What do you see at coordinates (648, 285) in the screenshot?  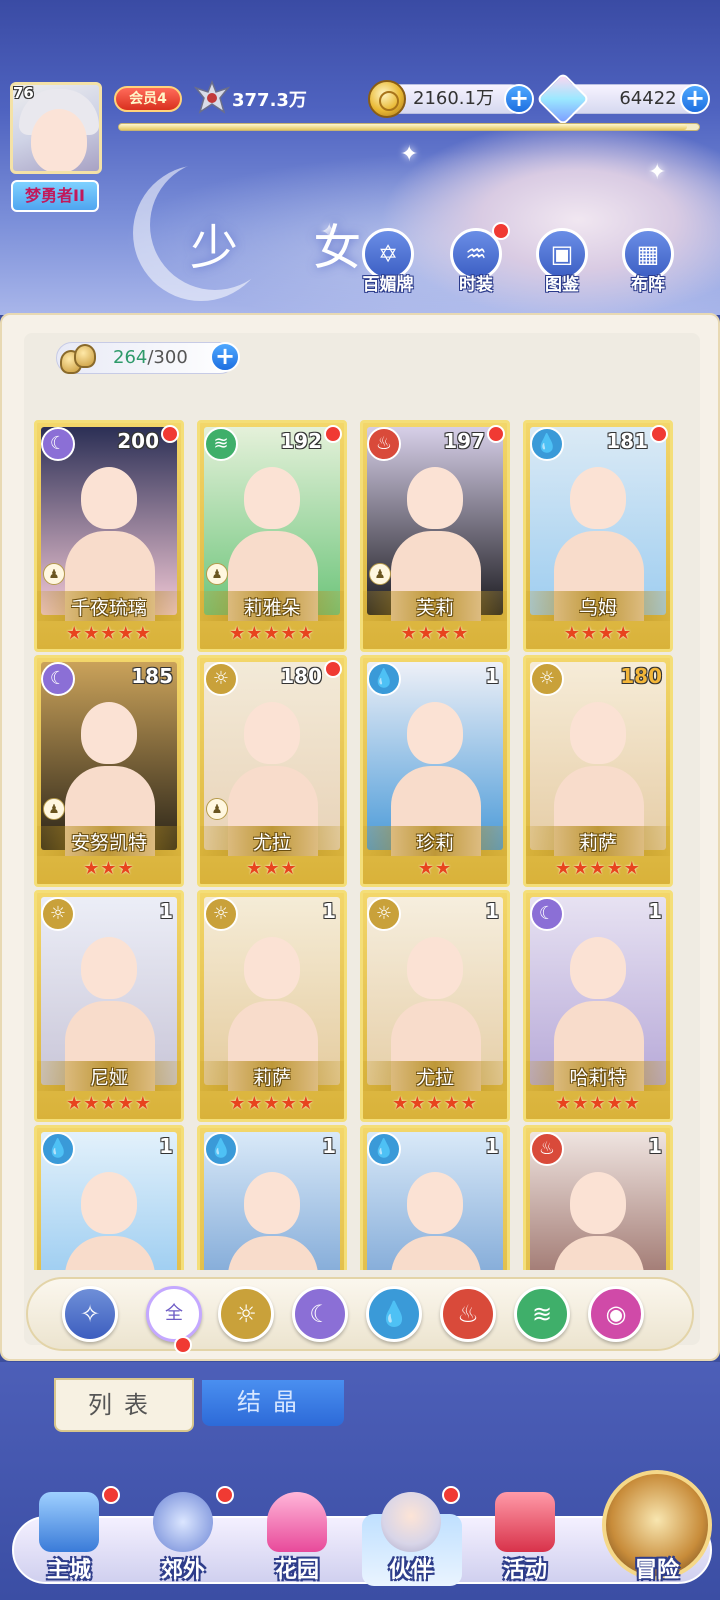 I see `formation-label: 布阵` at bounding box center [648, 285].